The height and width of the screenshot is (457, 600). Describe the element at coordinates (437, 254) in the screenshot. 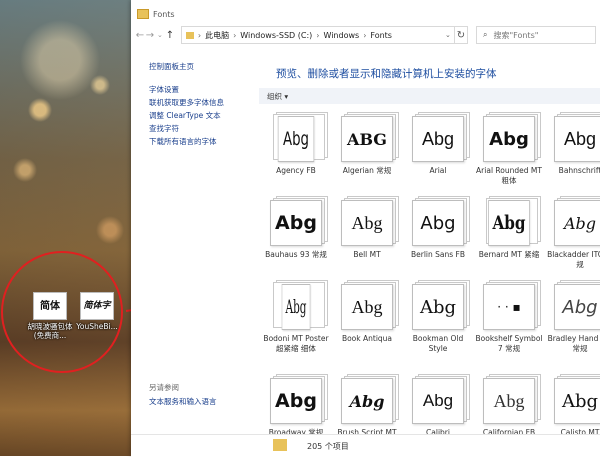

I see `font-name: Berlin Sans FB` at that location.